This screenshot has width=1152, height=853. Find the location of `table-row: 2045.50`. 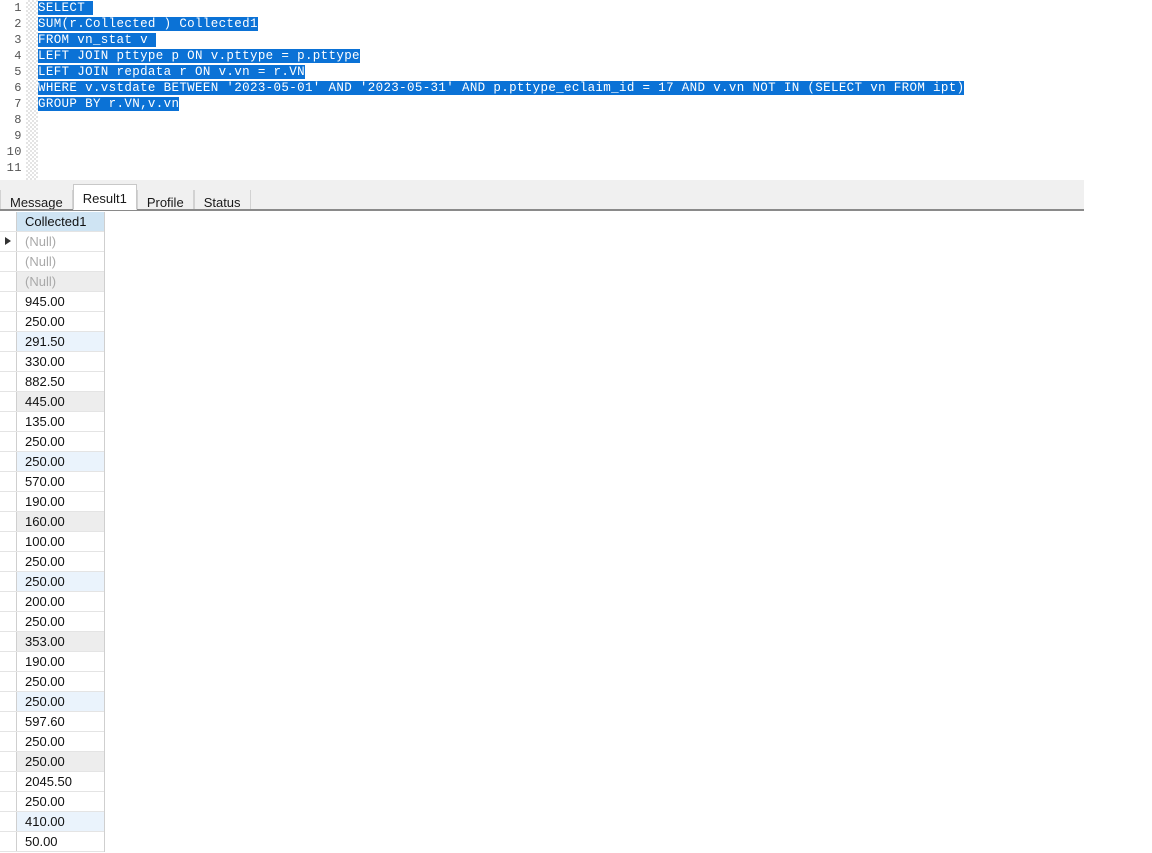

table-row: 2045.50 is located at coordinates (52, 782).